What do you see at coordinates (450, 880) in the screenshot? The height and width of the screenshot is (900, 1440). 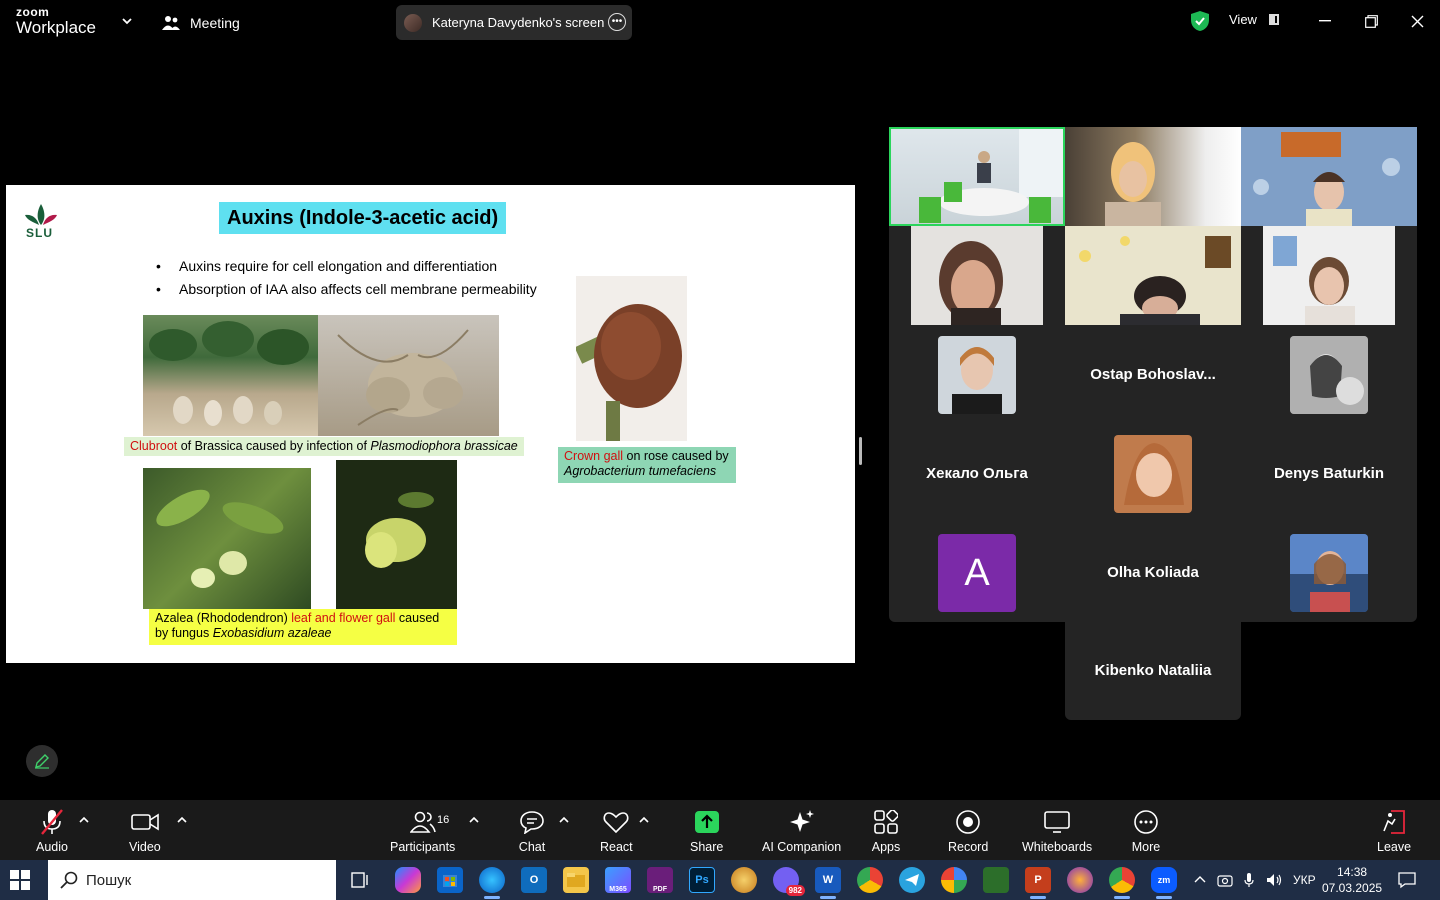 I see `store-icon` at bounding box center [450, 880].